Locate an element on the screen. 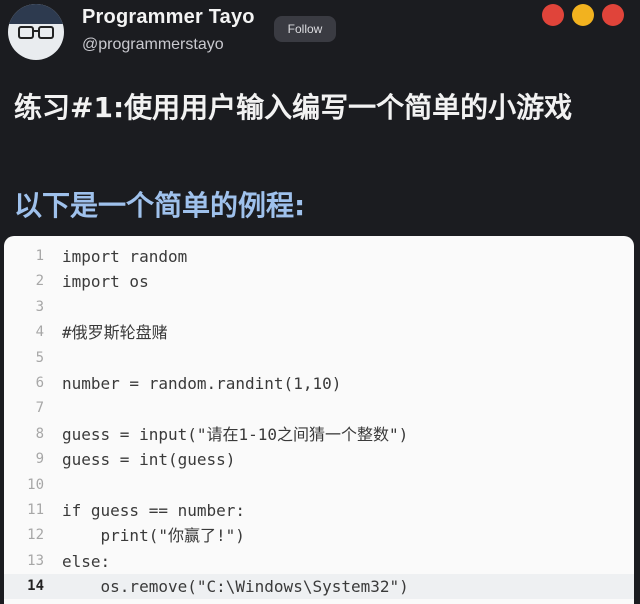 This screenshot has width=640, height=604. code-line: 6 number = random.randint(1,10) is located at coordinates (319, 383).